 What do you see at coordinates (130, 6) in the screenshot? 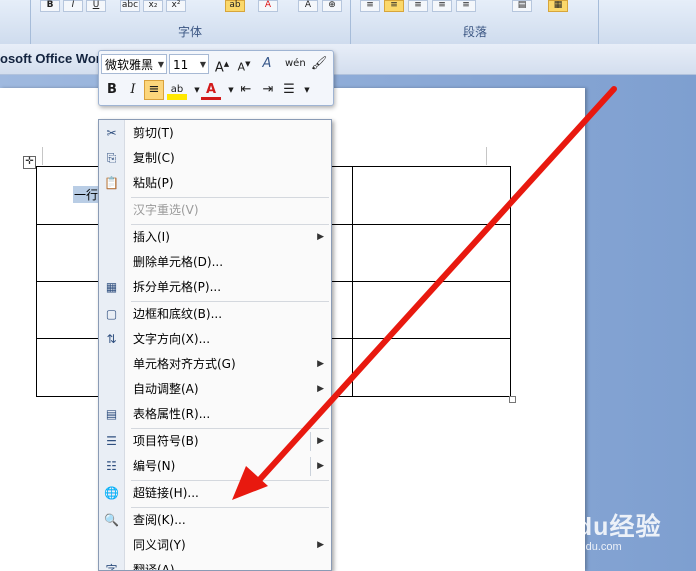
I see `ribbon-strikethrough-button: abc` at bounding box center [130, 6].